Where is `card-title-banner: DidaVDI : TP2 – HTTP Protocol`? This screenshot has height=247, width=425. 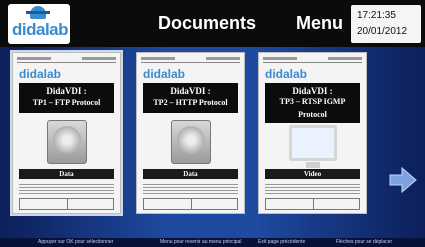
card-title-banner: DidaVDI : TP2 – HTTP Protocol is located at coordinates (190, 98).